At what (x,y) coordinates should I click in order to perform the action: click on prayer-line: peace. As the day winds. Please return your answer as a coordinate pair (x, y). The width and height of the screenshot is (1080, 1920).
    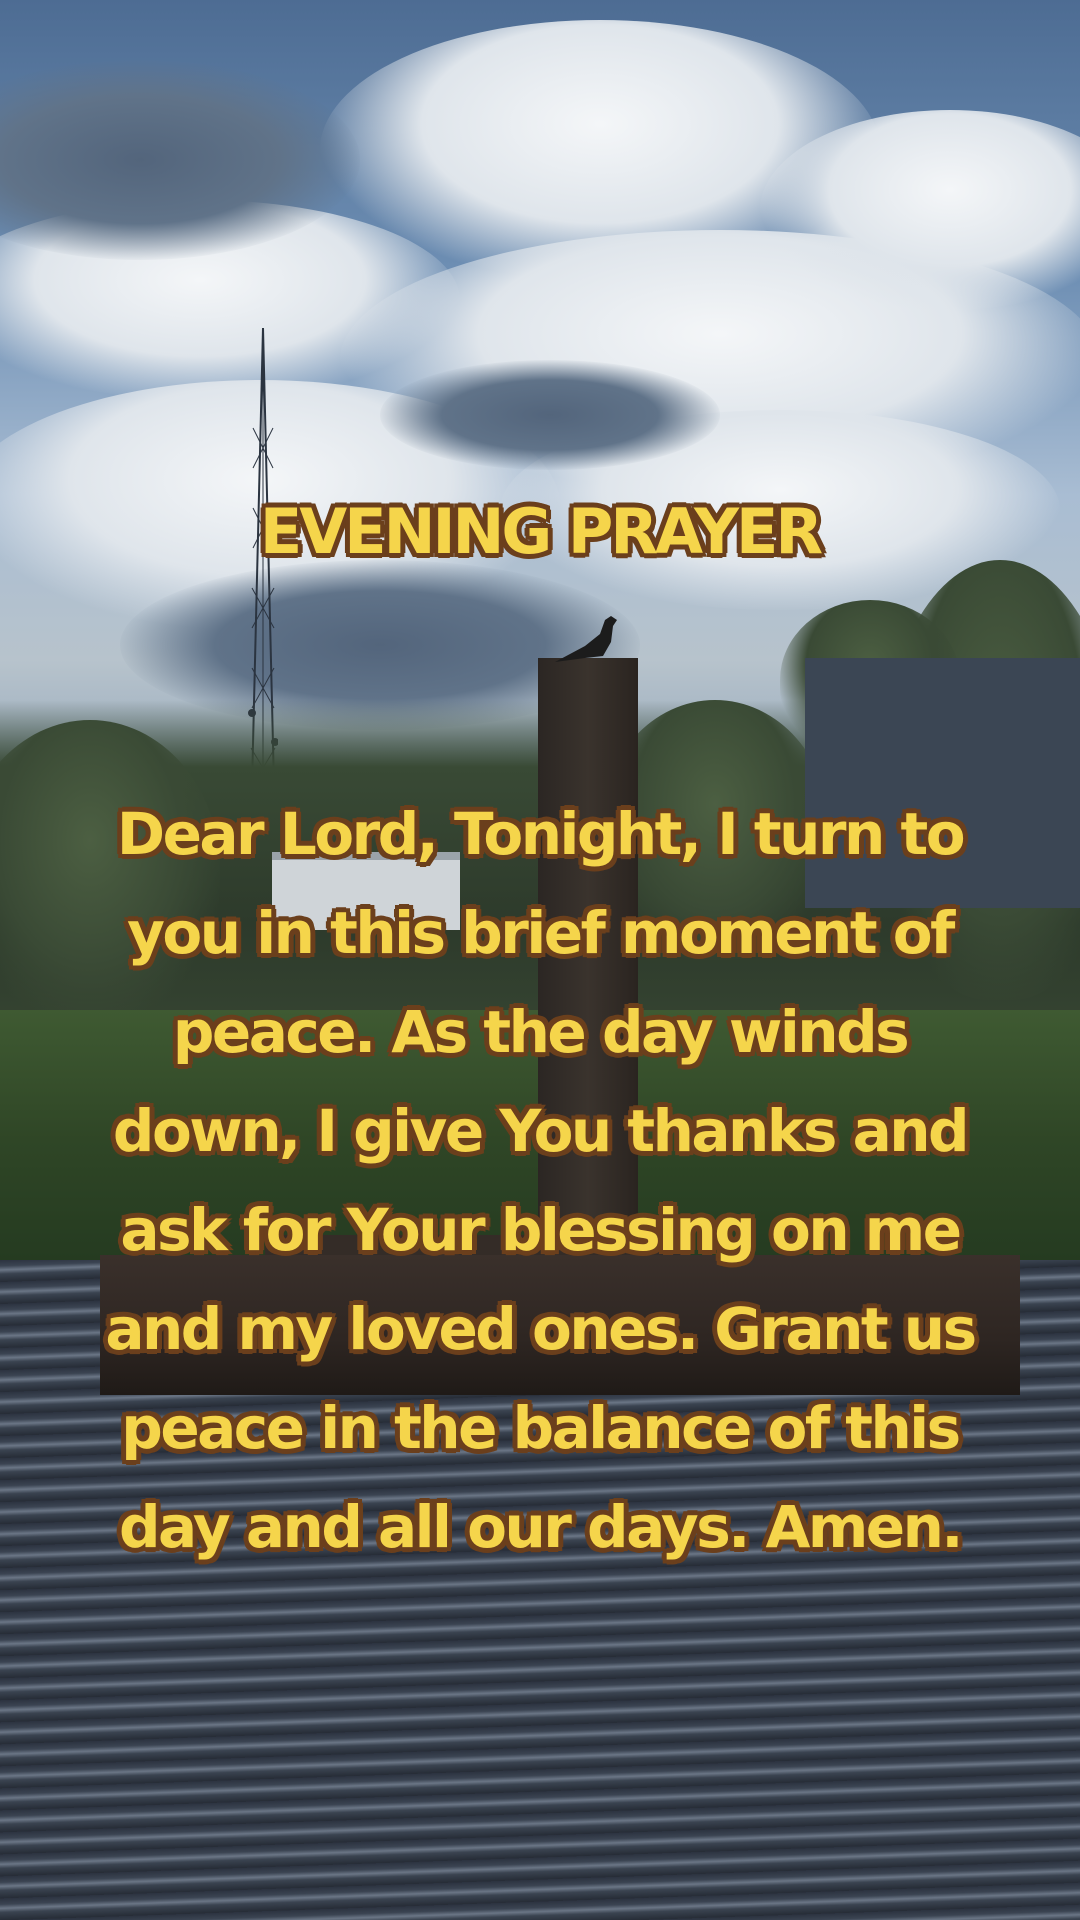
    Looking at the image, I should click on (541, 1032).